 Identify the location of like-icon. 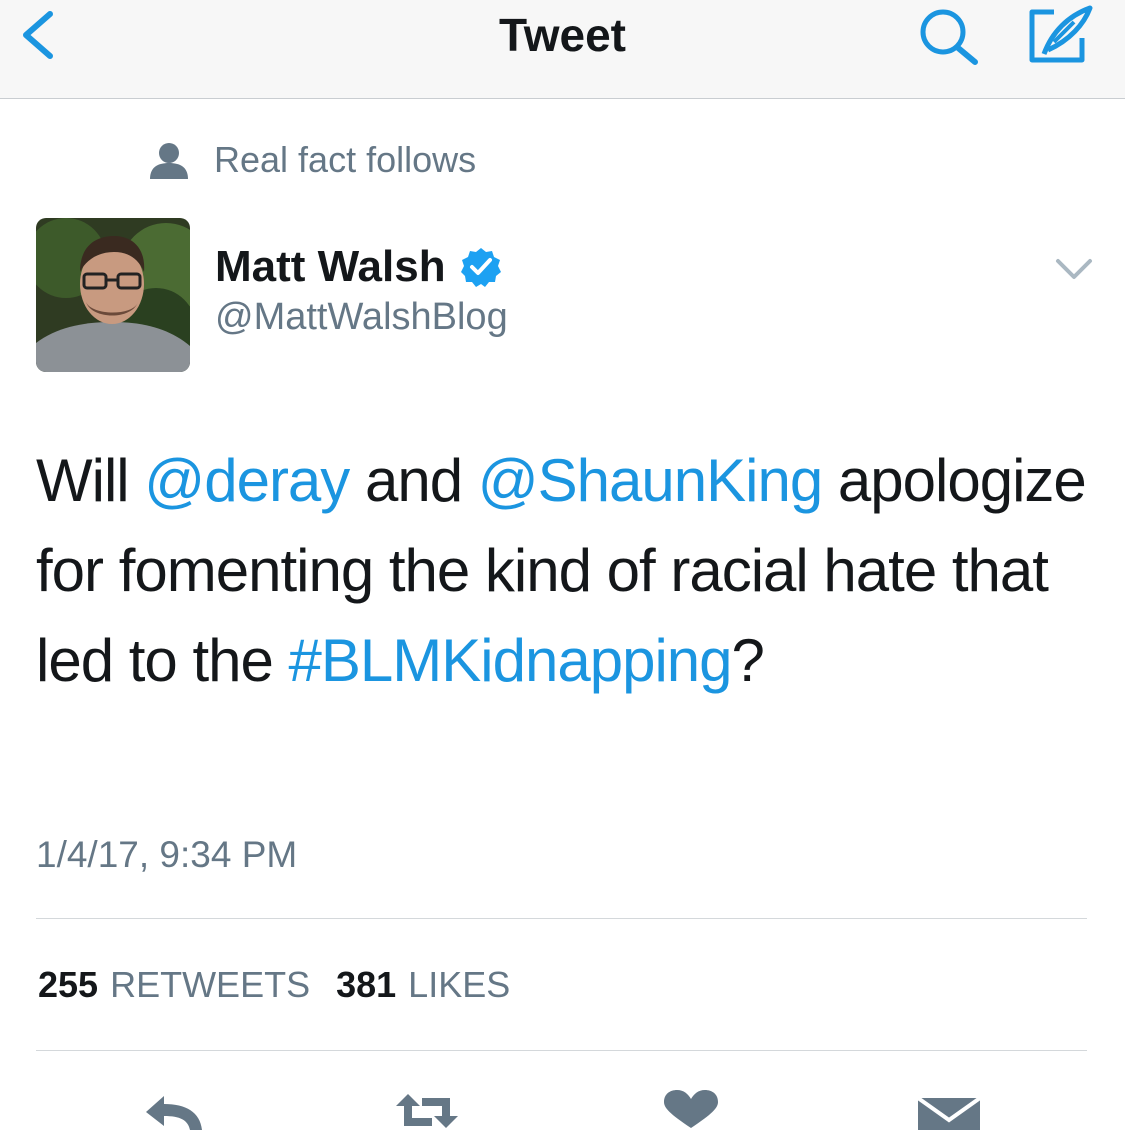
(691, 1110).